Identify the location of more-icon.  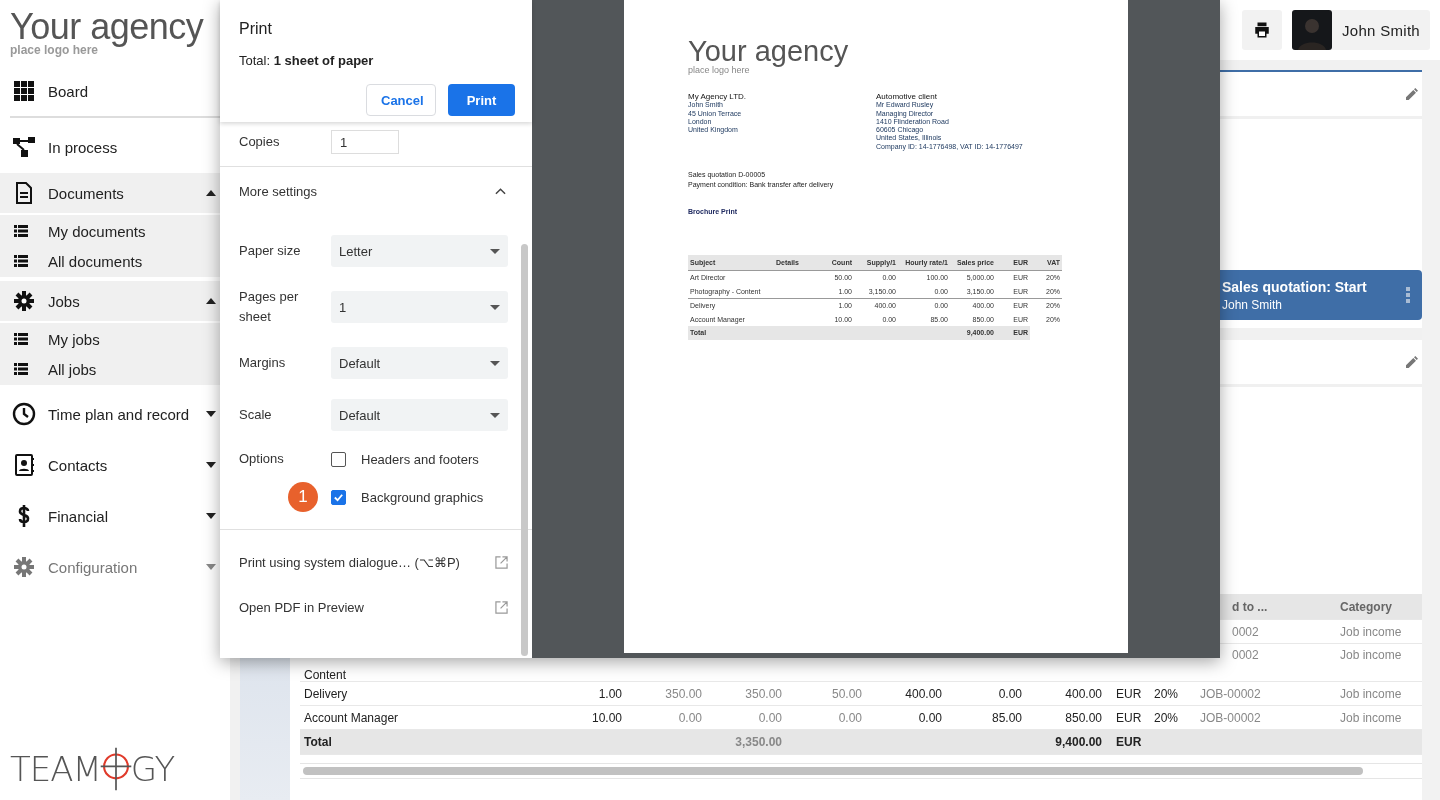
(1408, 295).